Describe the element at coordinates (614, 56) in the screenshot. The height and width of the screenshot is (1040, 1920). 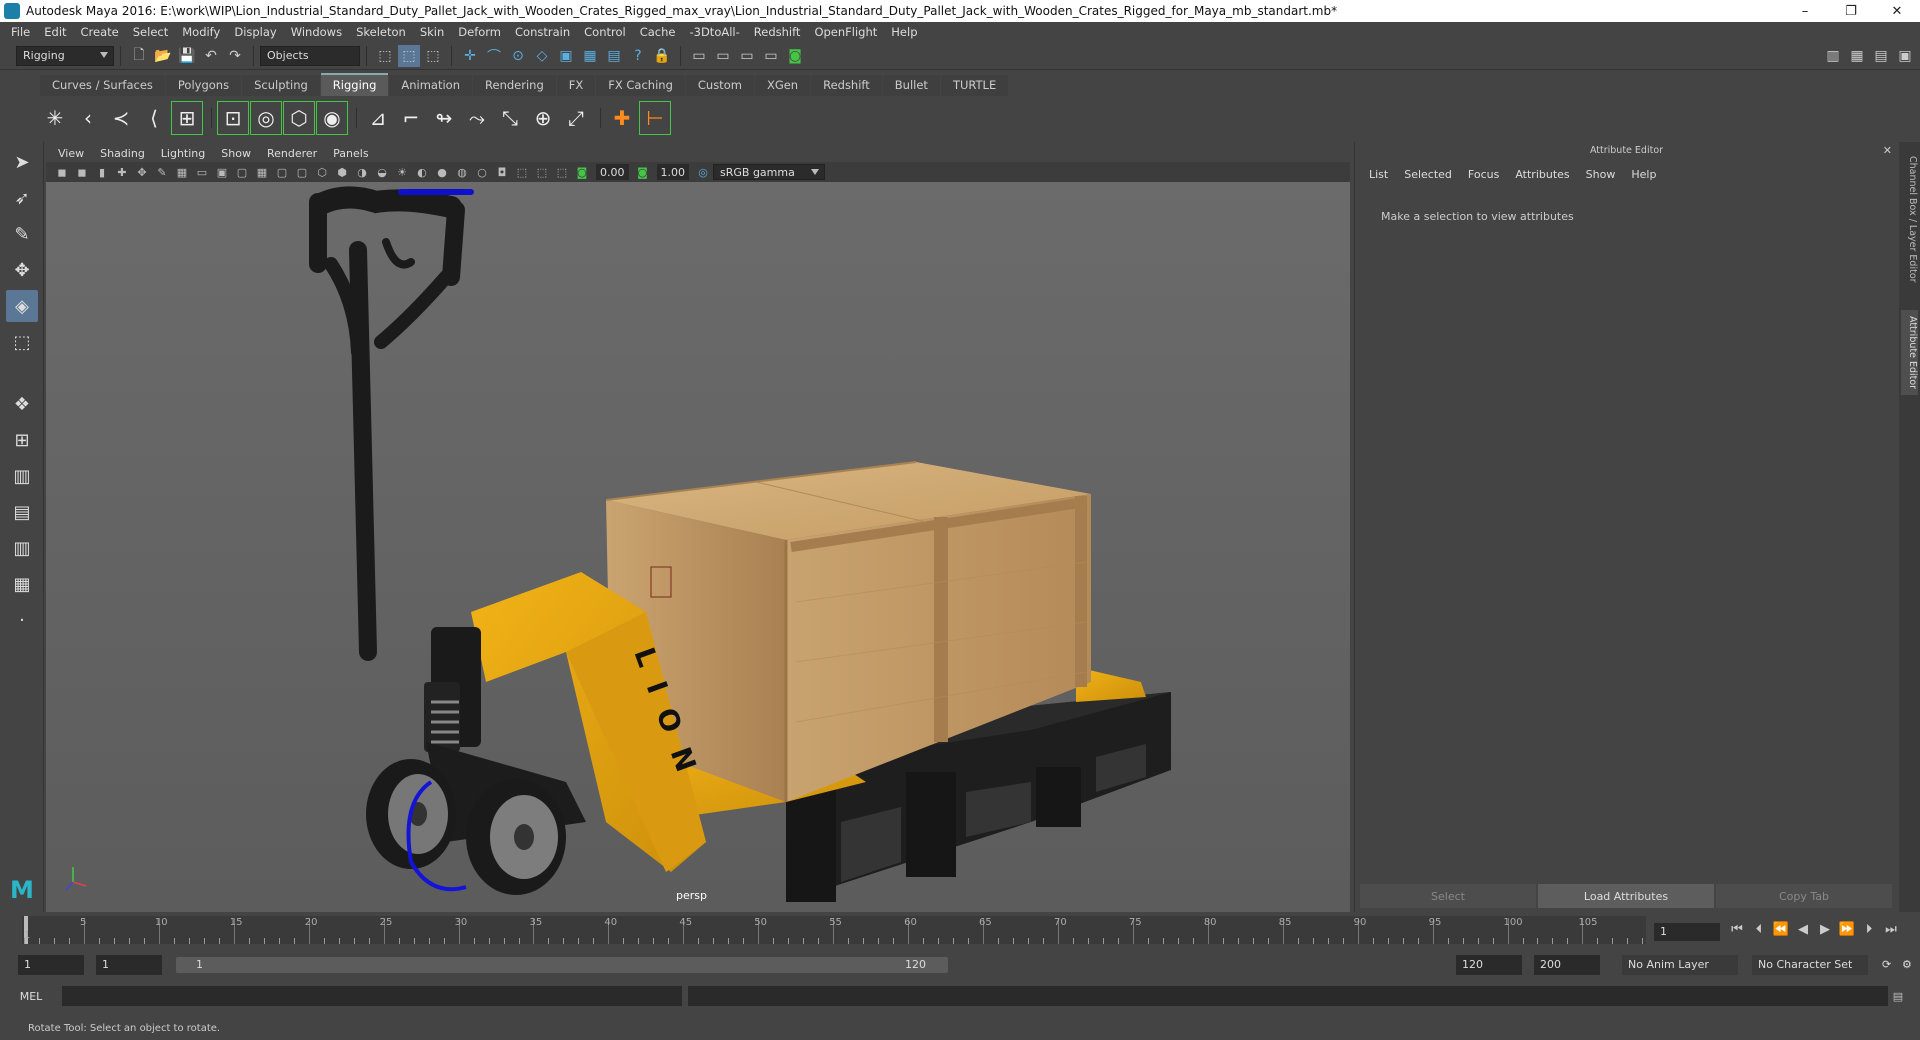
I see `history-icon: ▤` at that location.